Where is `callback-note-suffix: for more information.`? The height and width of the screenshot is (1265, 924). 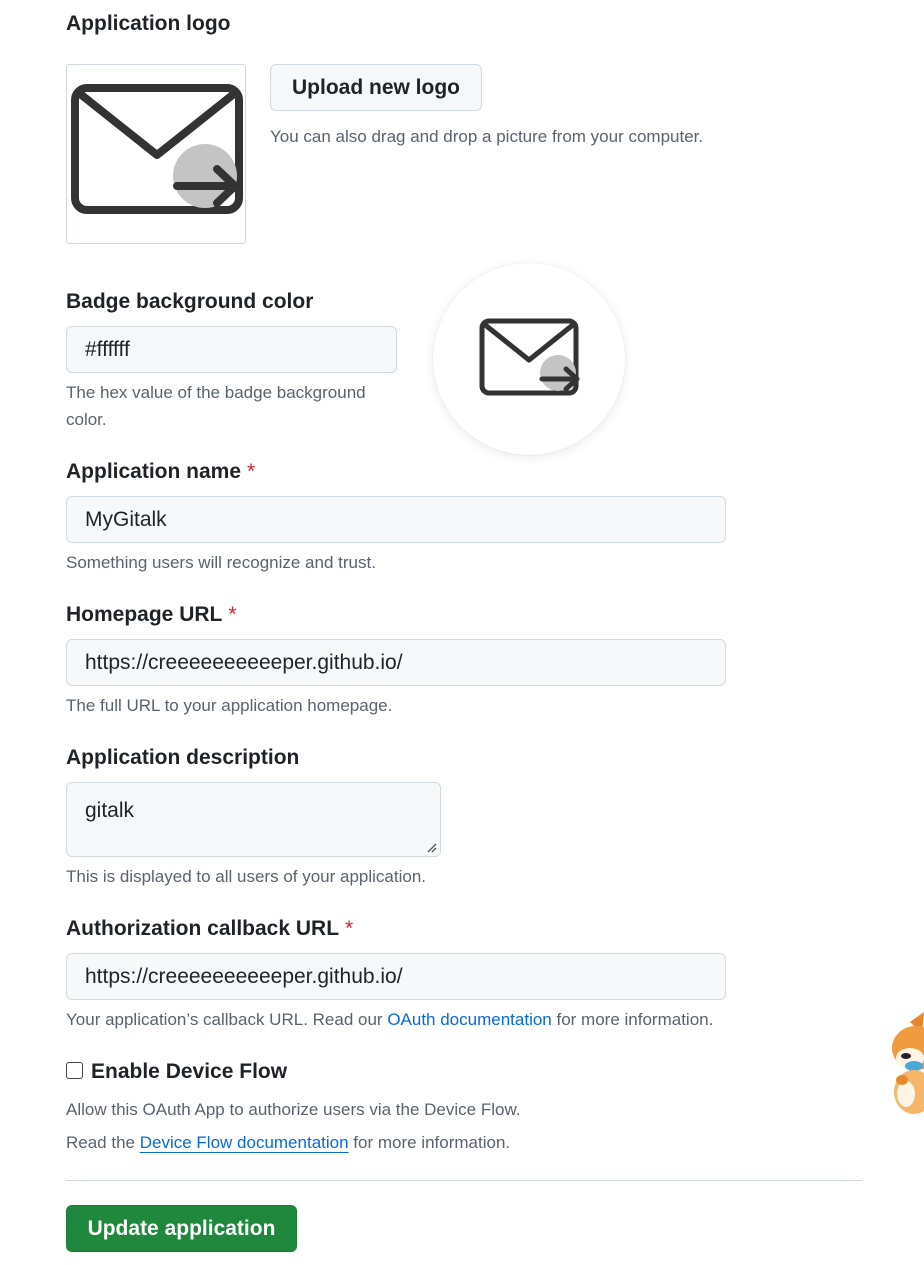 callback-note-suffix: for more information. is located at coordinates (632, 1019).